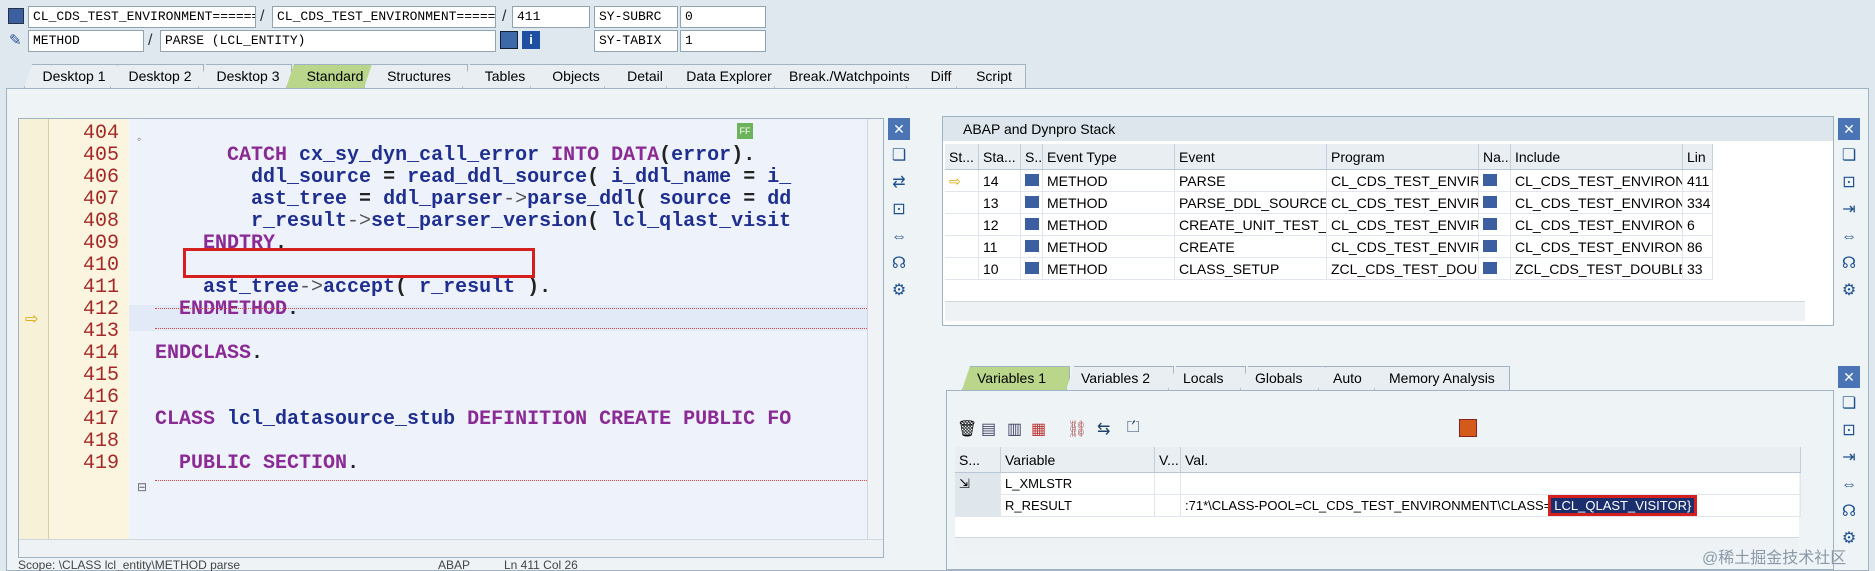  What do you see at coordinates (875, 329) in the screenshot?
I see `editor-vscroll` at bounding box center [875, 329].